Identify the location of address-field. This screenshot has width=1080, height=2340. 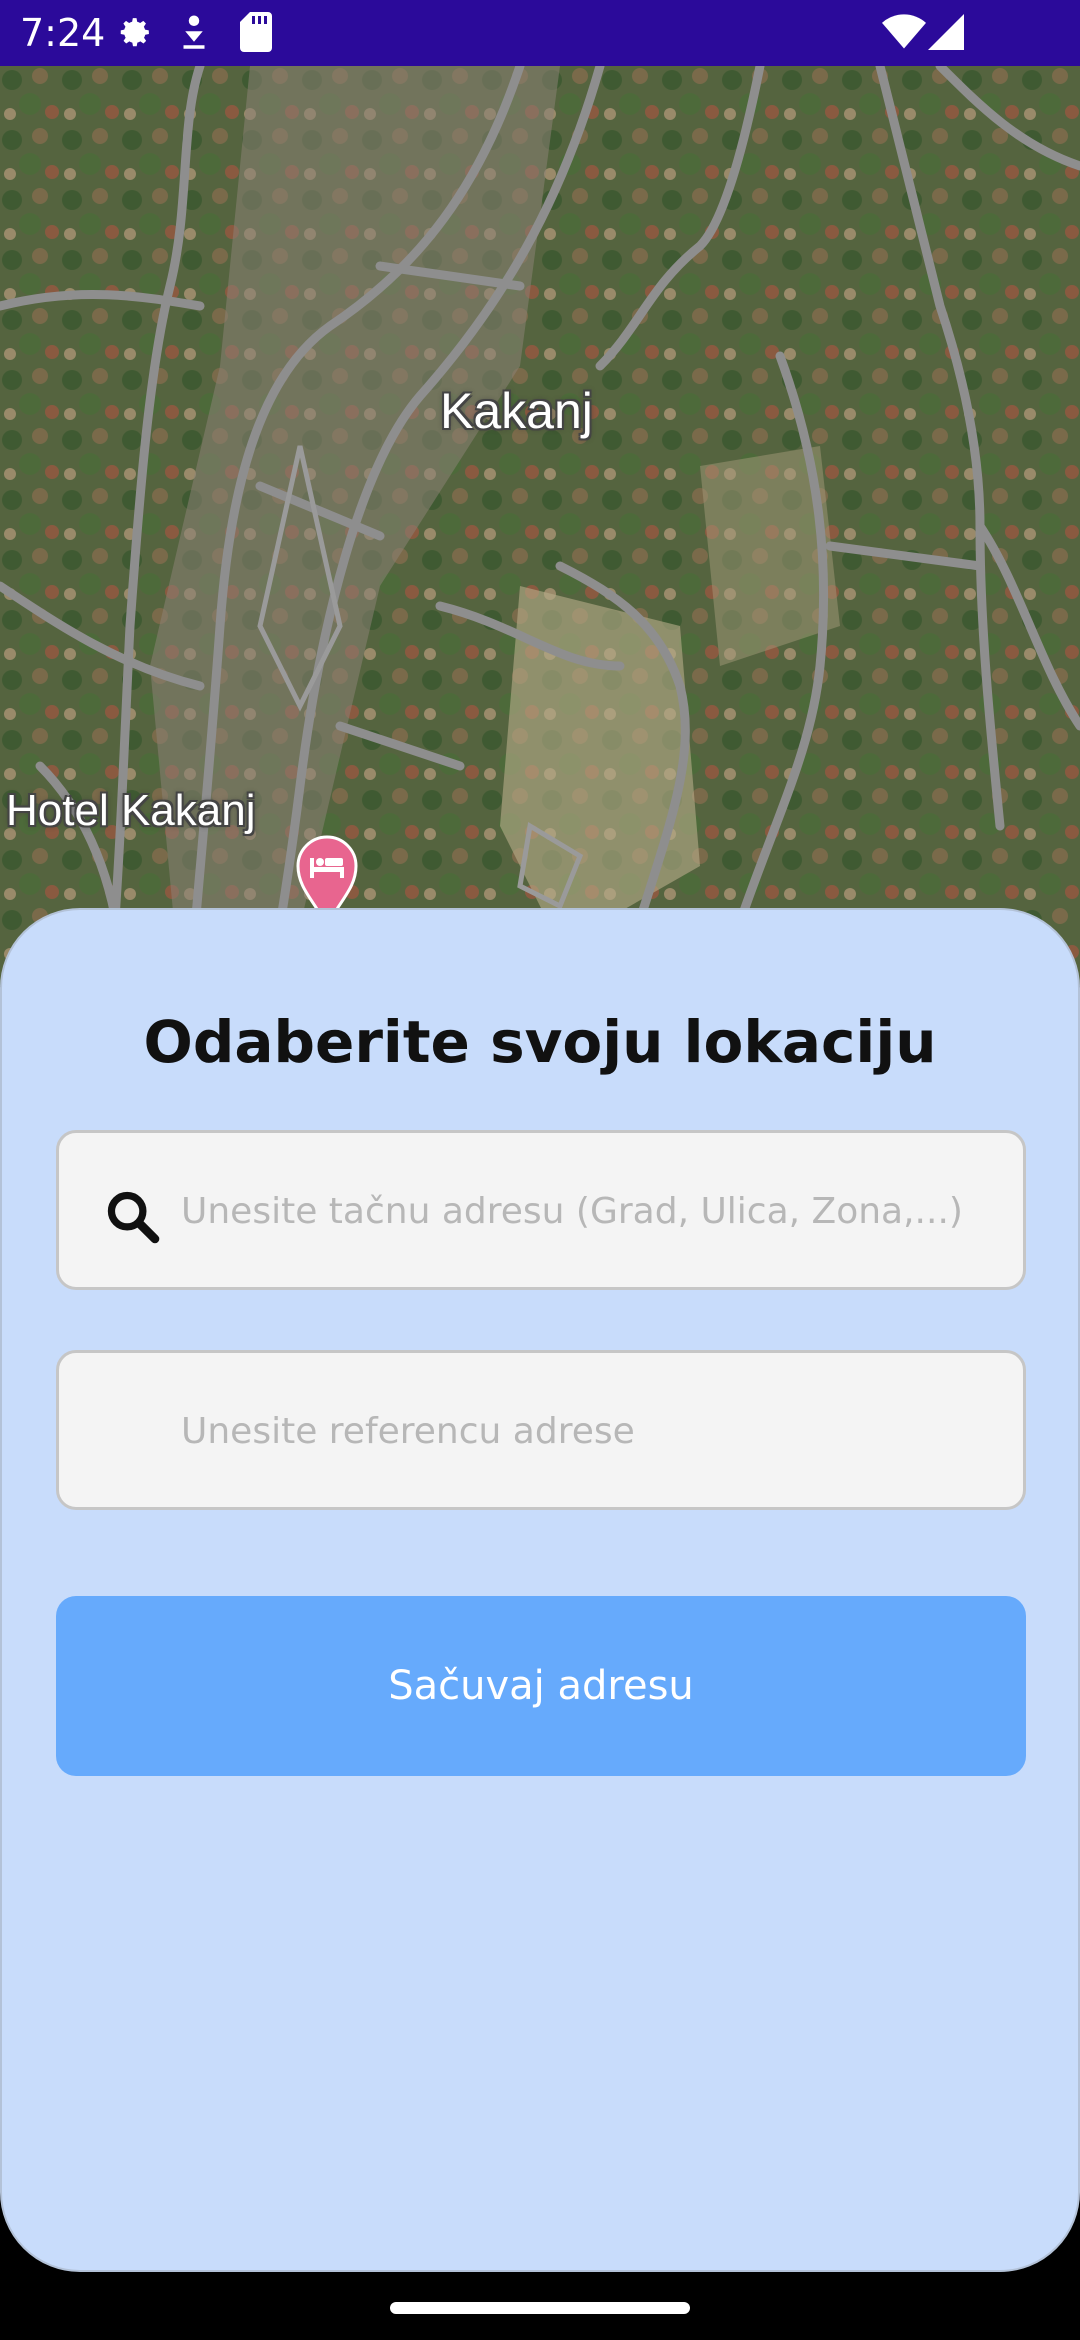
(541, 1210).